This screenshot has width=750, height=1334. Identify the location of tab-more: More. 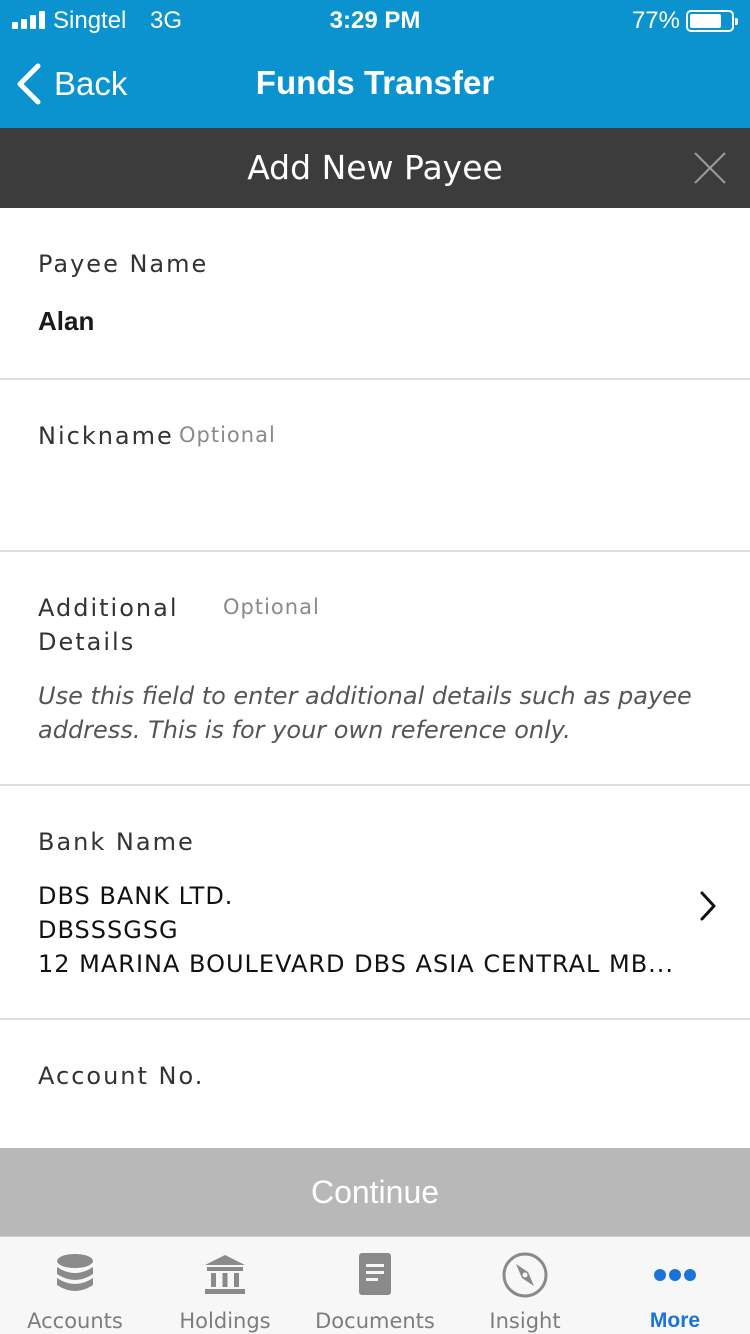
(675, 1285).